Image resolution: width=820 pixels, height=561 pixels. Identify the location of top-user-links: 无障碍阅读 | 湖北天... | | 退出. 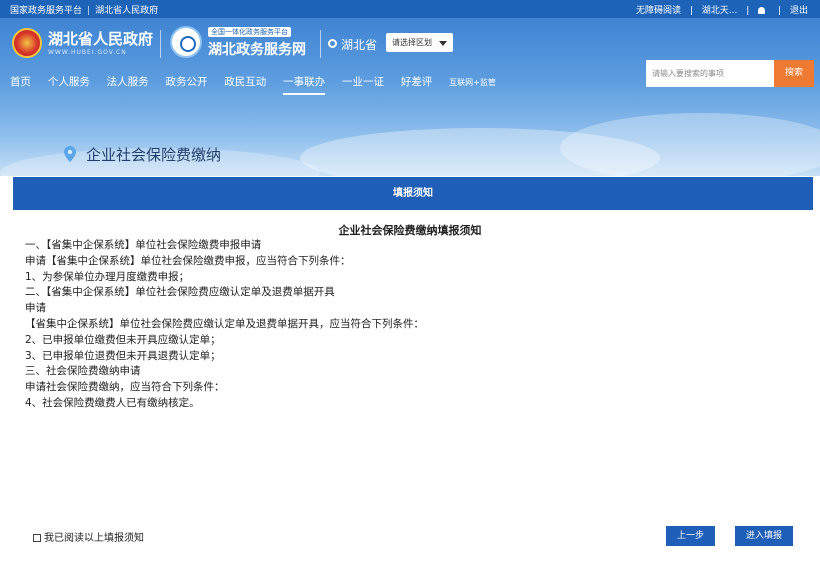
(719, 9).